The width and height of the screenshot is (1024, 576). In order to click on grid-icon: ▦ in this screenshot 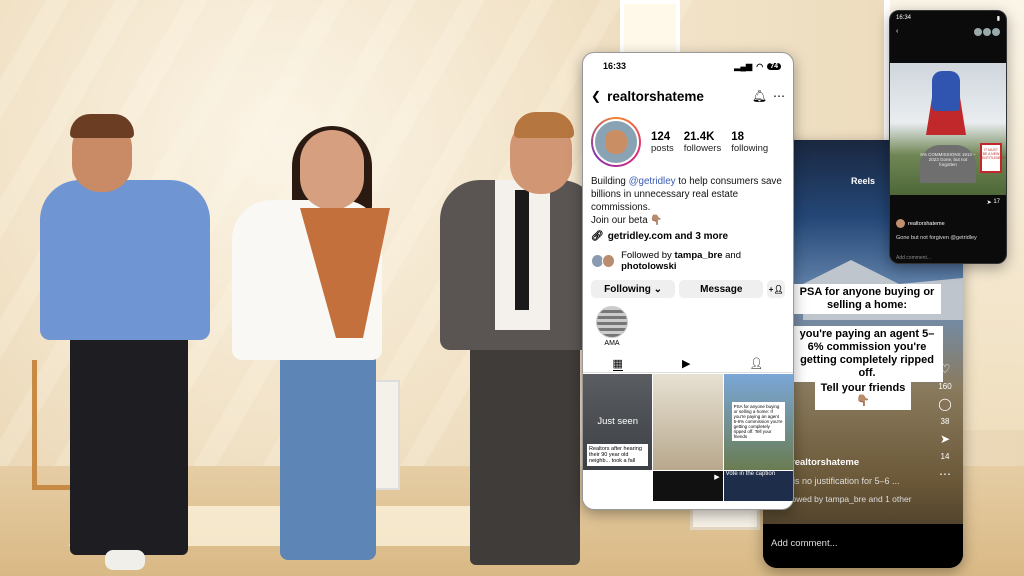, I will do `click(617, 364)`.